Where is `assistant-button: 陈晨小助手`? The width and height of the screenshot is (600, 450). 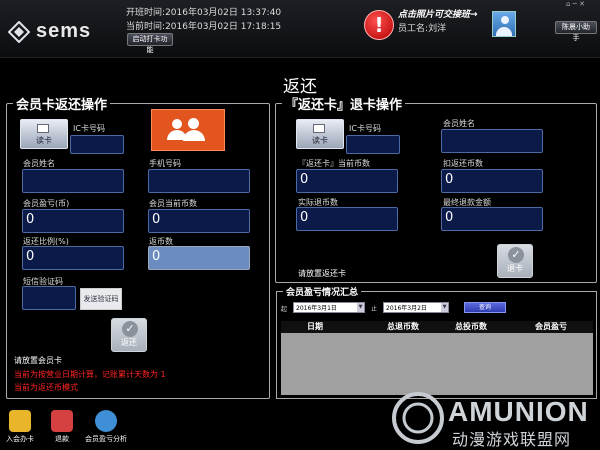 assistant-button: 陈晨小助手 is located at coordinates (576, 31).